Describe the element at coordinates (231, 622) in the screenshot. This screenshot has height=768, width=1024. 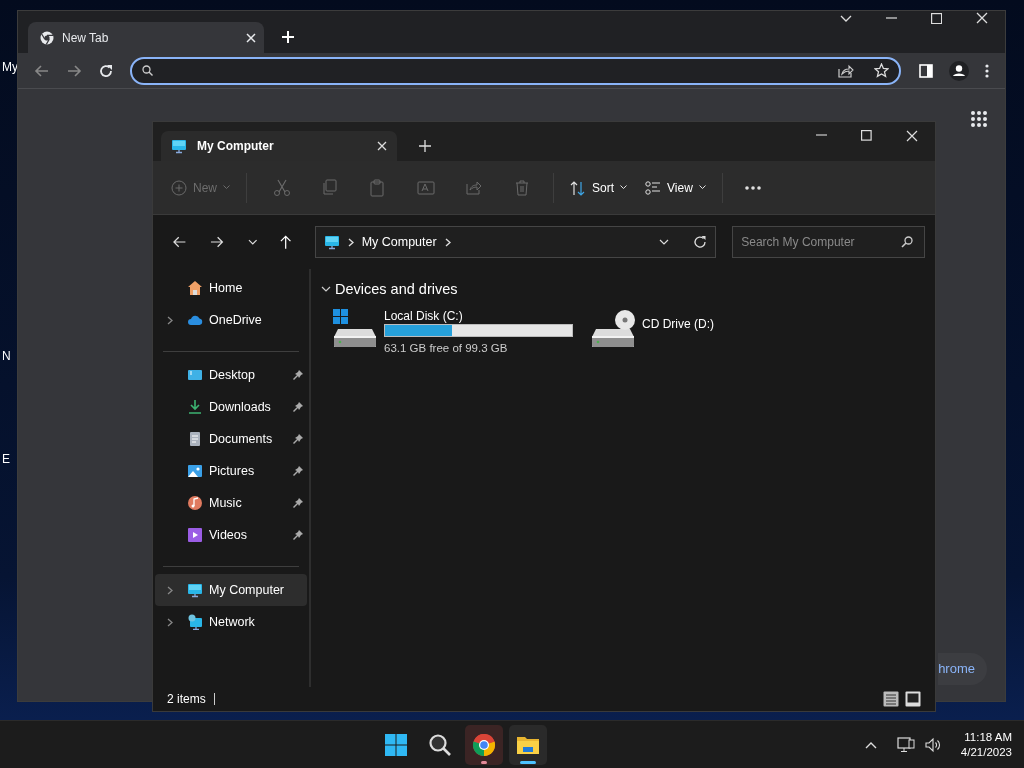
I see `sidebar-item: Network` at that location.